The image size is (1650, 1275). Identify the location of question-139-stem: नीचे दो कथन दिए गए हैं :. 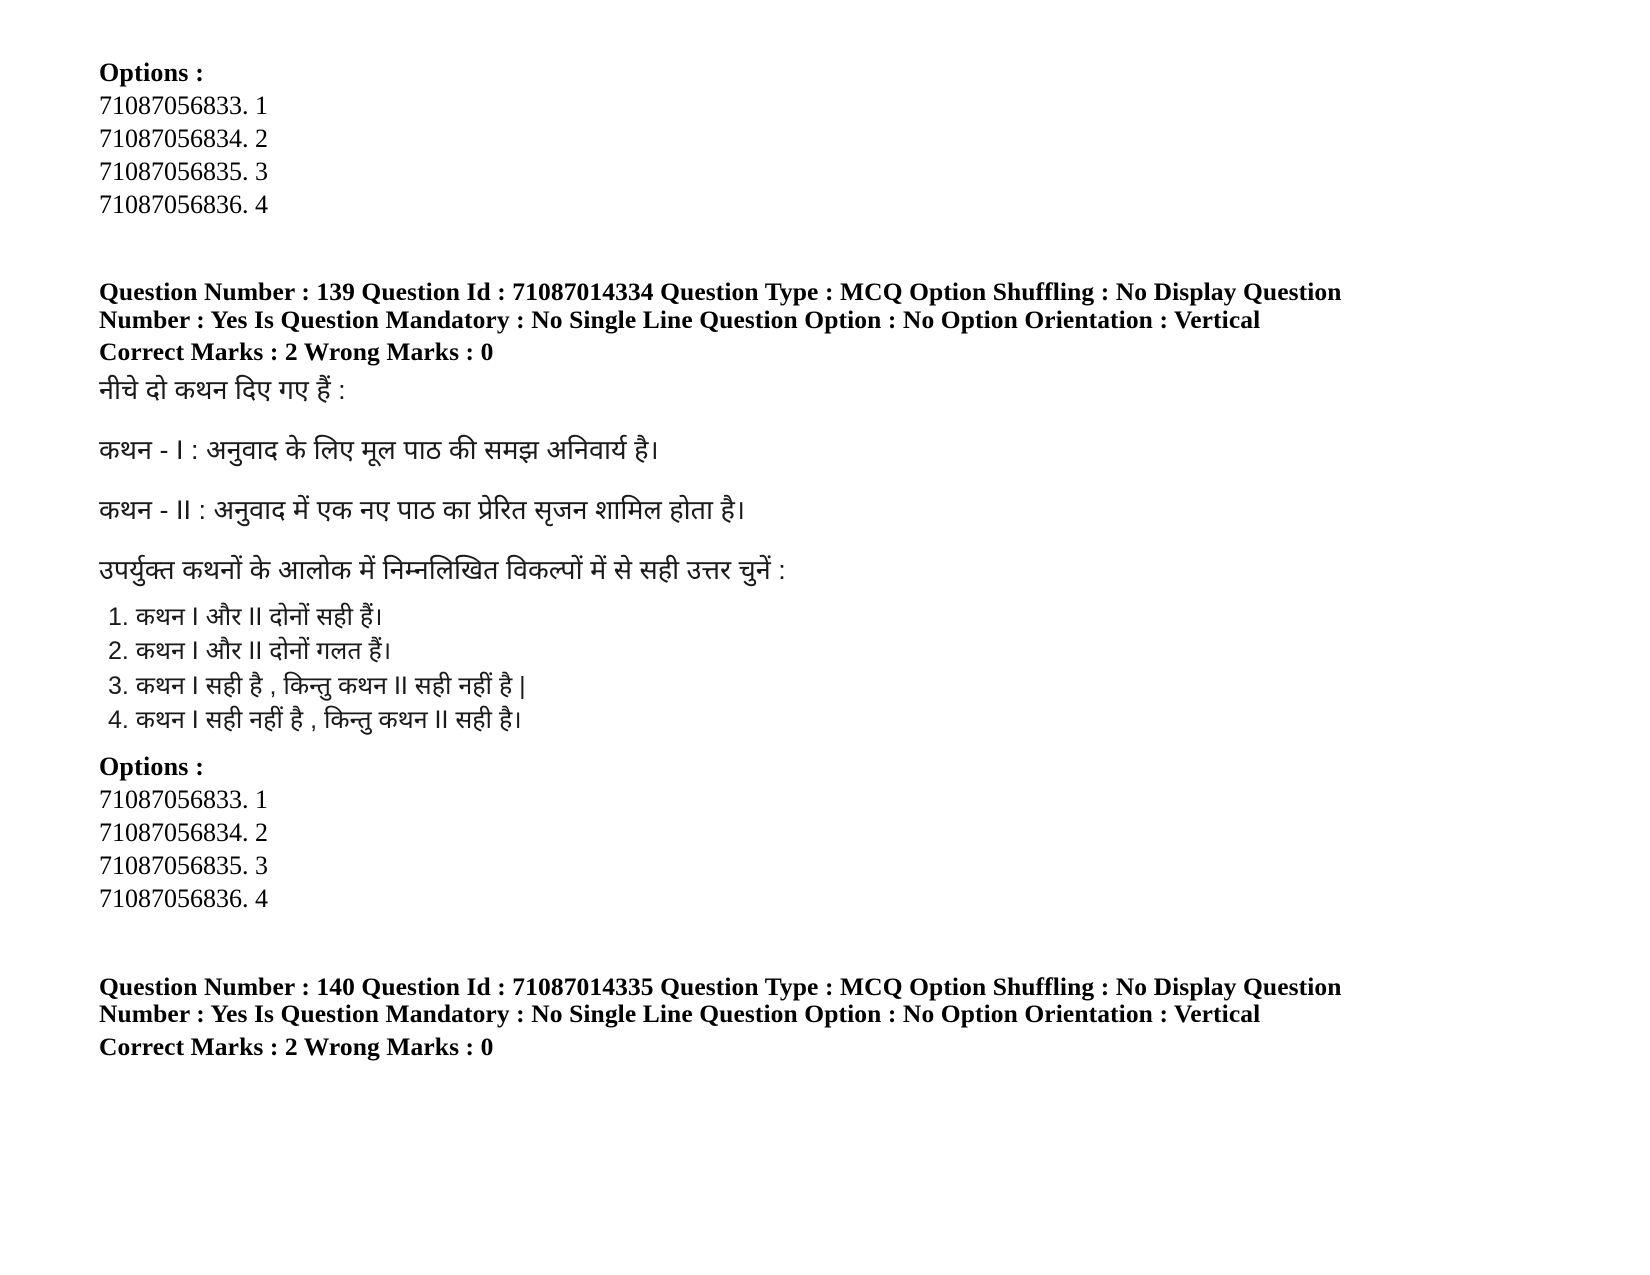
(222, 389).